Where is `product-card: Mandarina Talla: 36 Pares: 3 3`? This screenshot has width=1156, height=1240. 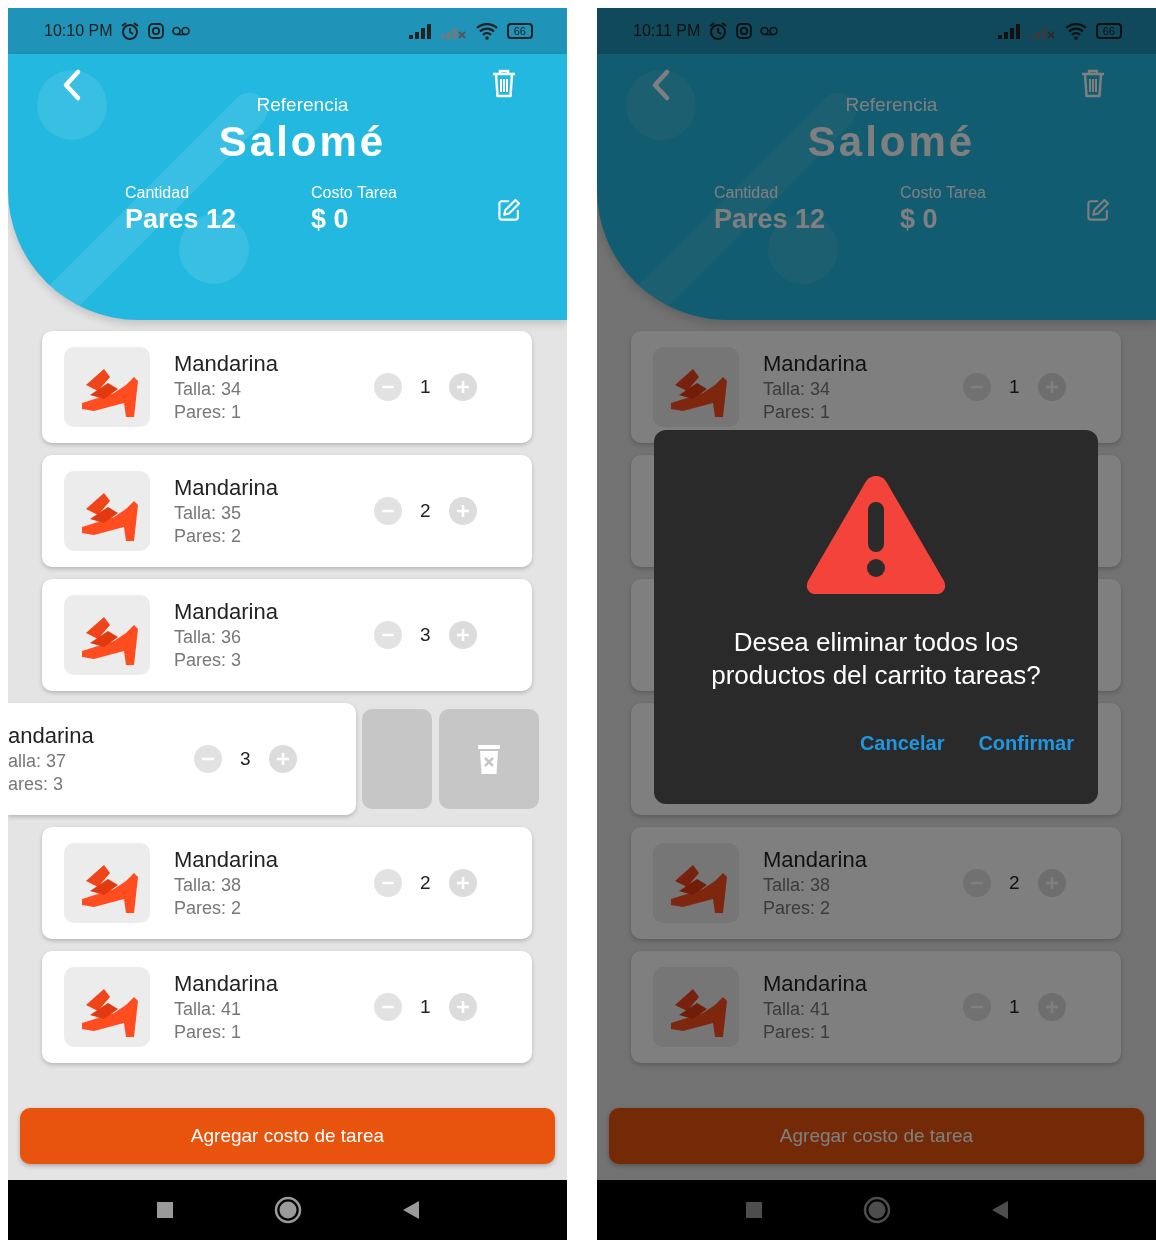
product-card: Mandarina Talla: 36 Pares: 3 3 is located at coordinates (287, 635).